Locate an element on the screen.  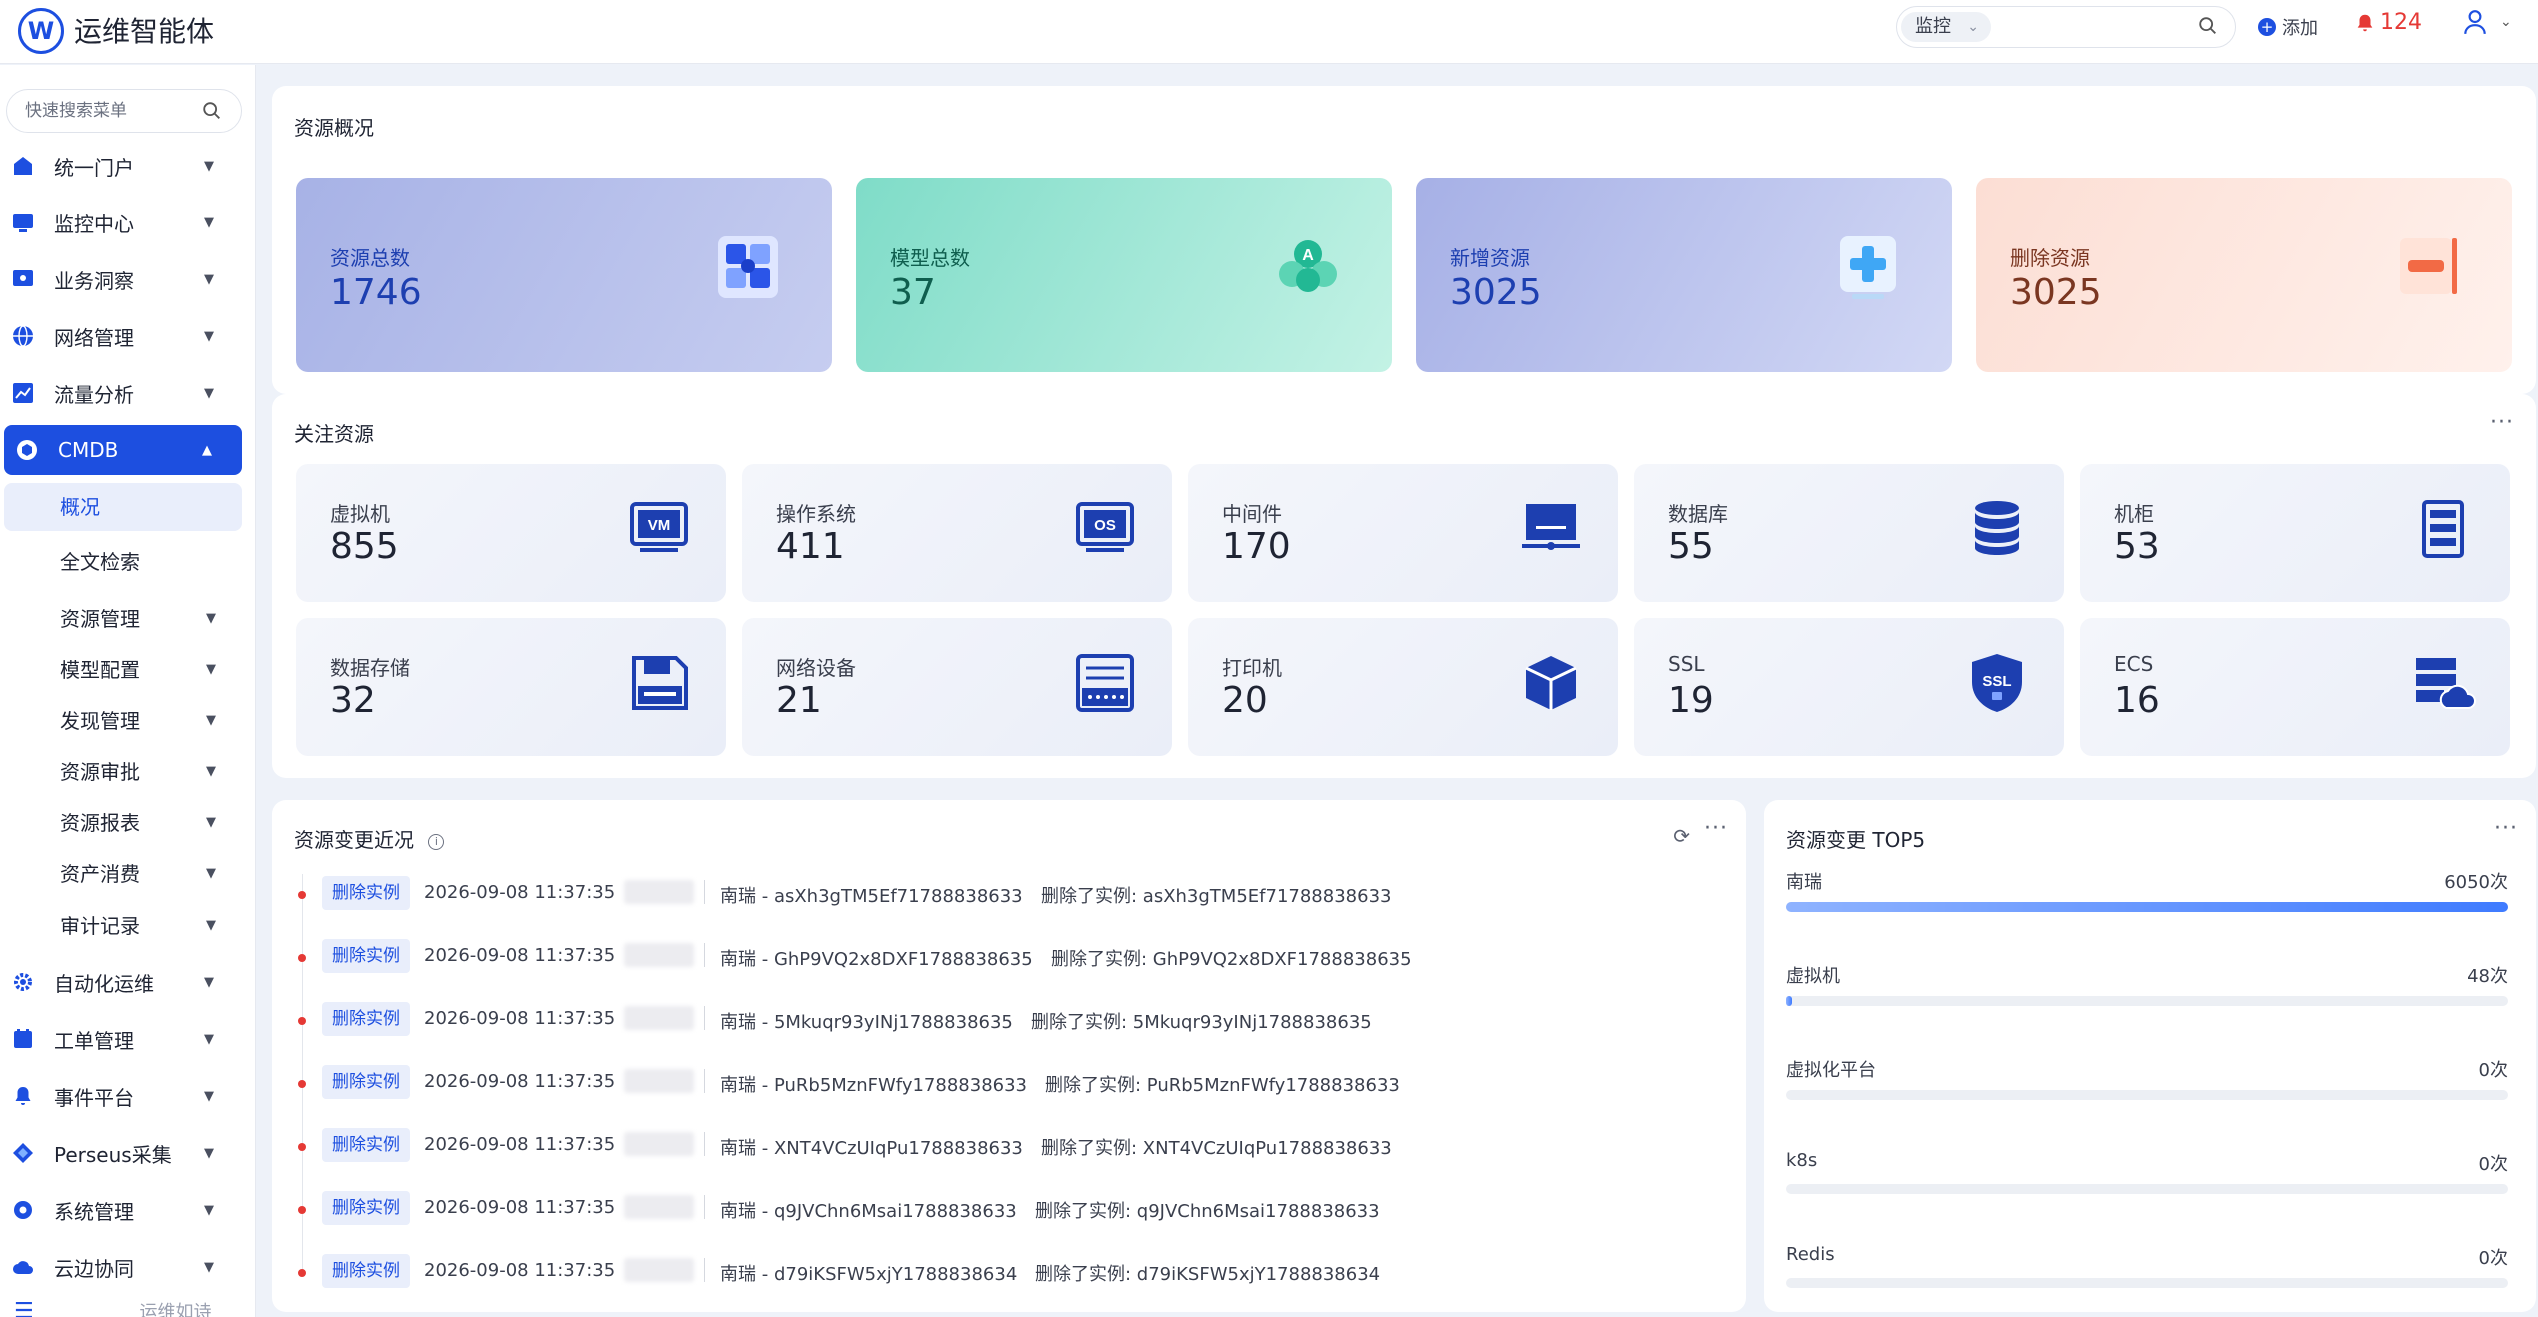
overview-card-models: 模型总数 37 A is located at coordinates (1124, 275).